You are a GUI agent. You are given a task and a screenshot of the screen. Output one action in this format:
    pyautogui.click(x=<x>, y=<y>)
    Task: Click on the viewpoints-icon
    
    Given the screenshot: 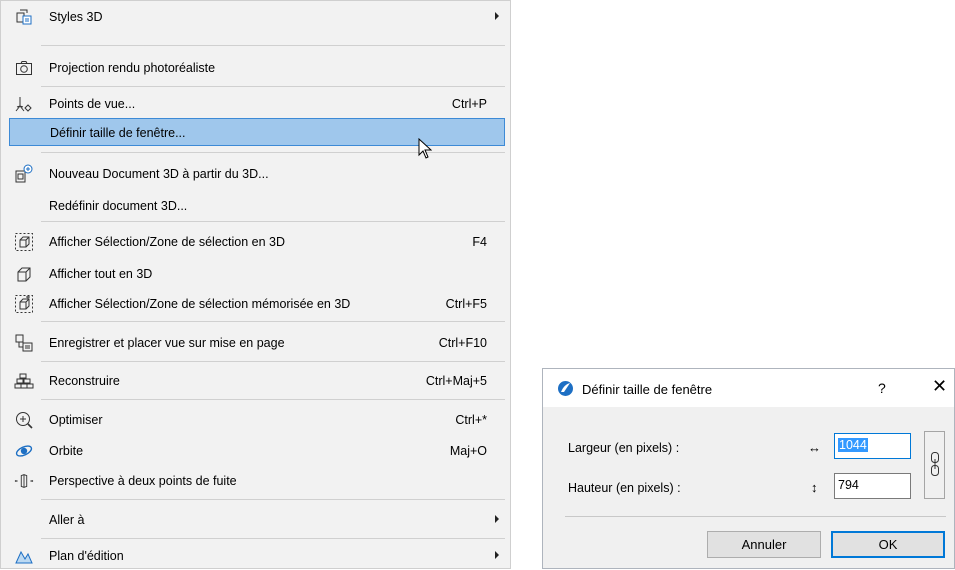 What is the action you would take?
    pyautogui.click(x=24, y=104)
    